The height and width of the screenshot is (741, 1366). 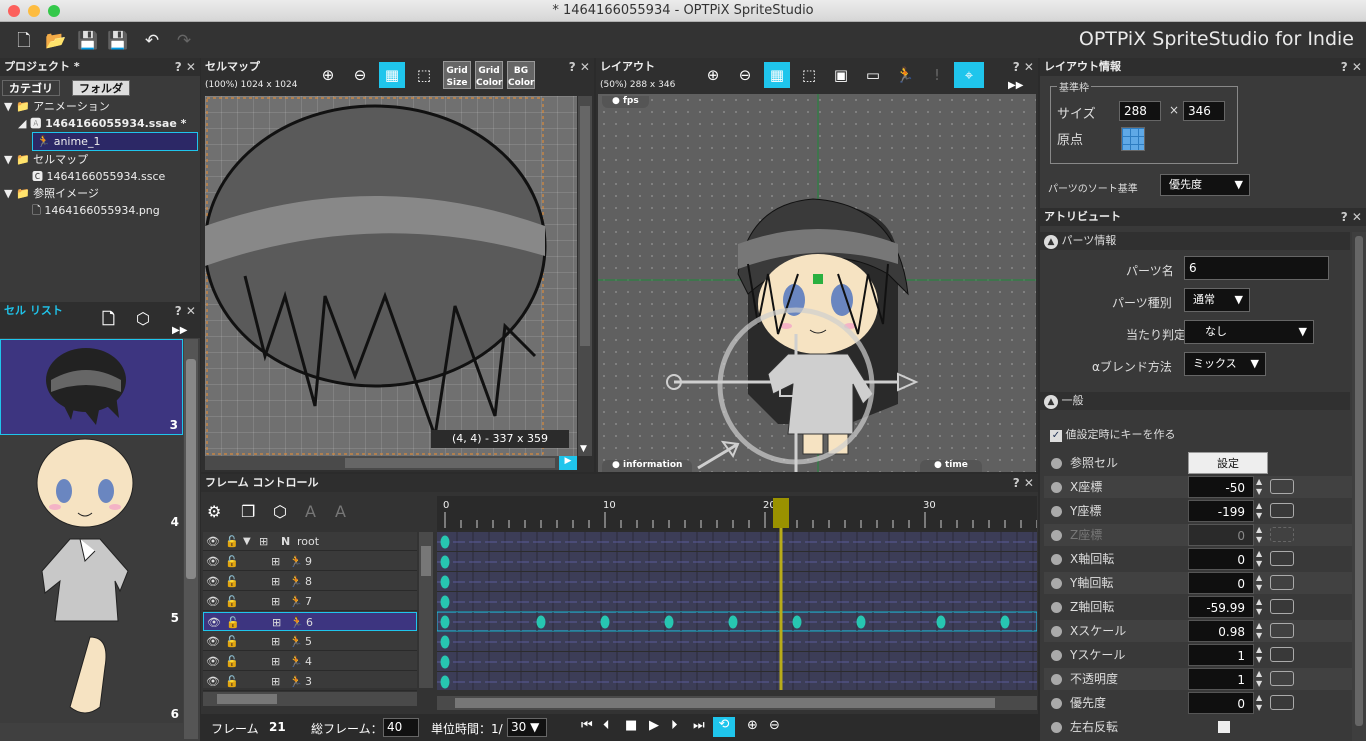 I want to click on next-frame-icon: ⏵, so click(x=674, y=725).